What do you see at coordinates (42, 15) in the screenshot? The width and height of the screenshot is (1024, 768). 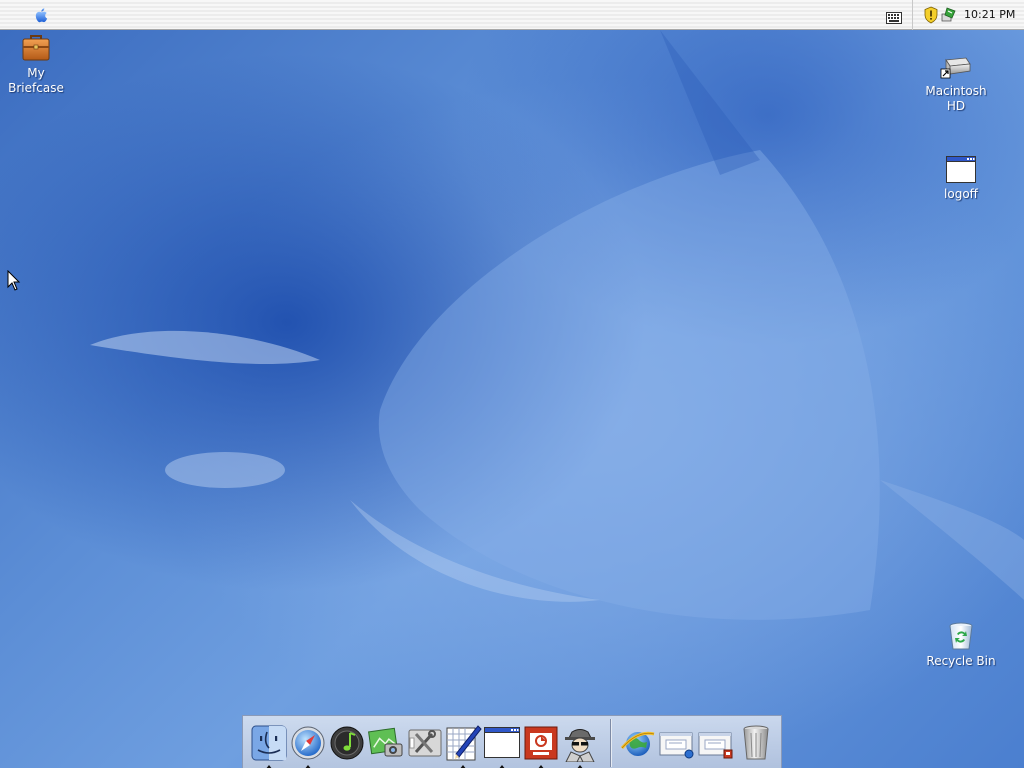 I see `apple-logo-icon` at bounding box center [42, 15].